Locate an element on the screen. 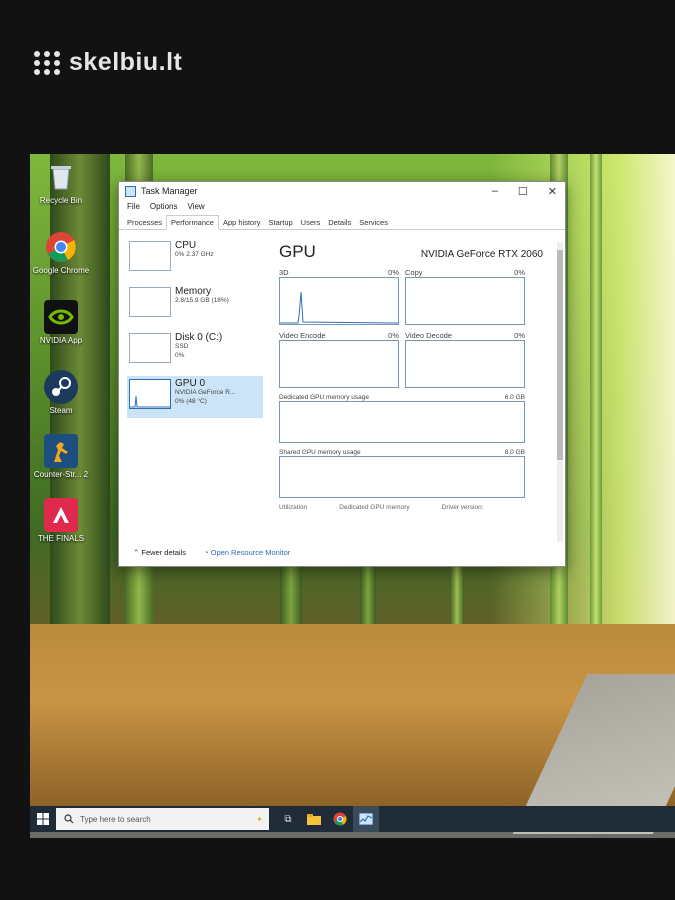 The image size is (675, 900). chrome-taskbar-button is located at coordinates (340, 819).